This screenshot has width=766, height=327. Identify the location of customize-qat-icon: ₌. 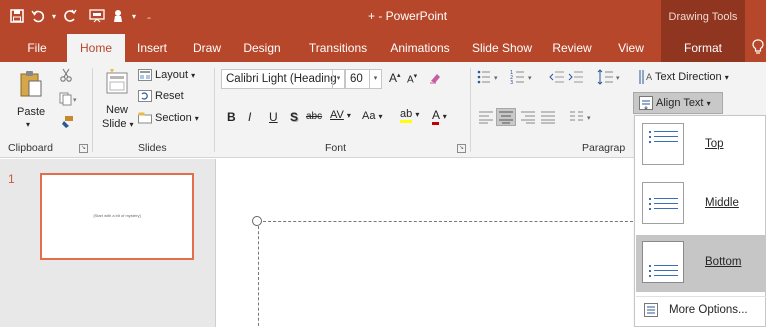
(149, 16).